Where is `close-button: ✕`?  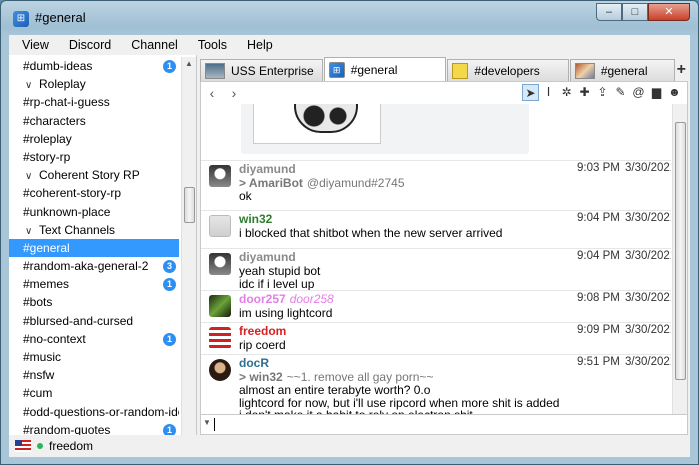
close-button: ✕ is located at coordinates (669, 12).